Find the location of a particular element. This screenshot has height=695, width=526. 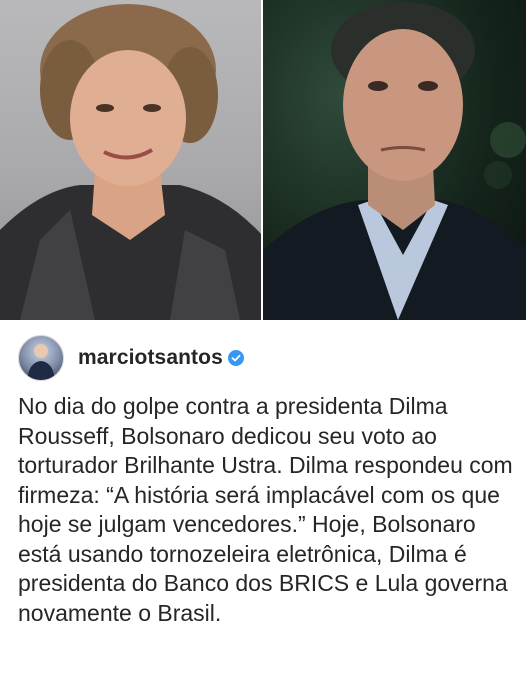

avatar-figure-icon is located at coordinates (41, 362).